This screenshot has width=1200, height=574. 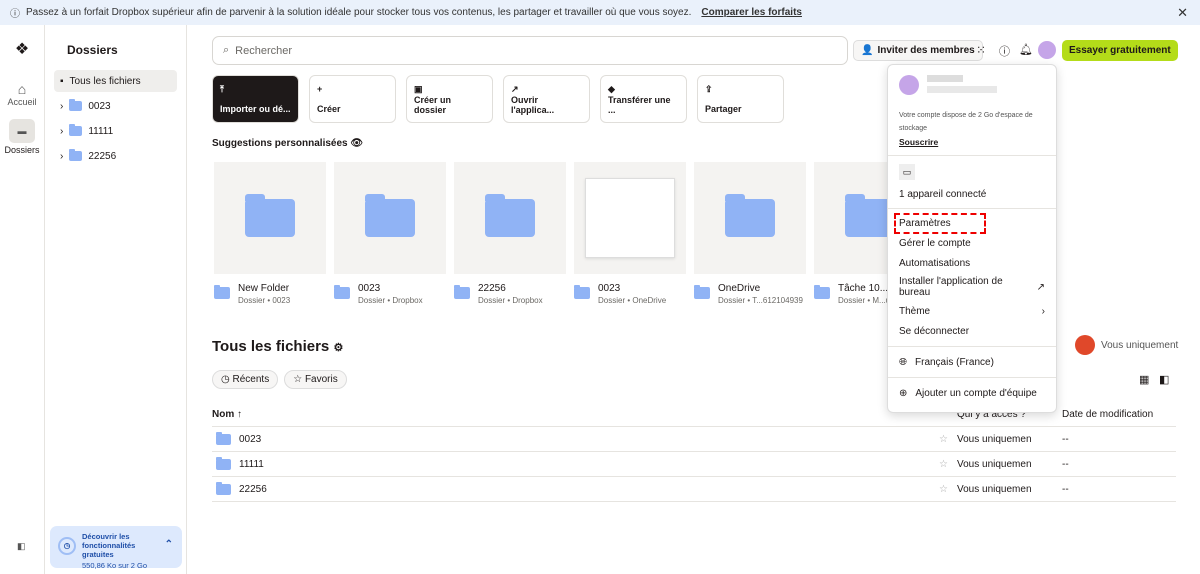 What do you see at coordinates (22, 299) in the screenshot?
I see `nav-rail: ❖ ⌂ Accueil ▬ Dossiers ◧` at bounding box center [22, 299].